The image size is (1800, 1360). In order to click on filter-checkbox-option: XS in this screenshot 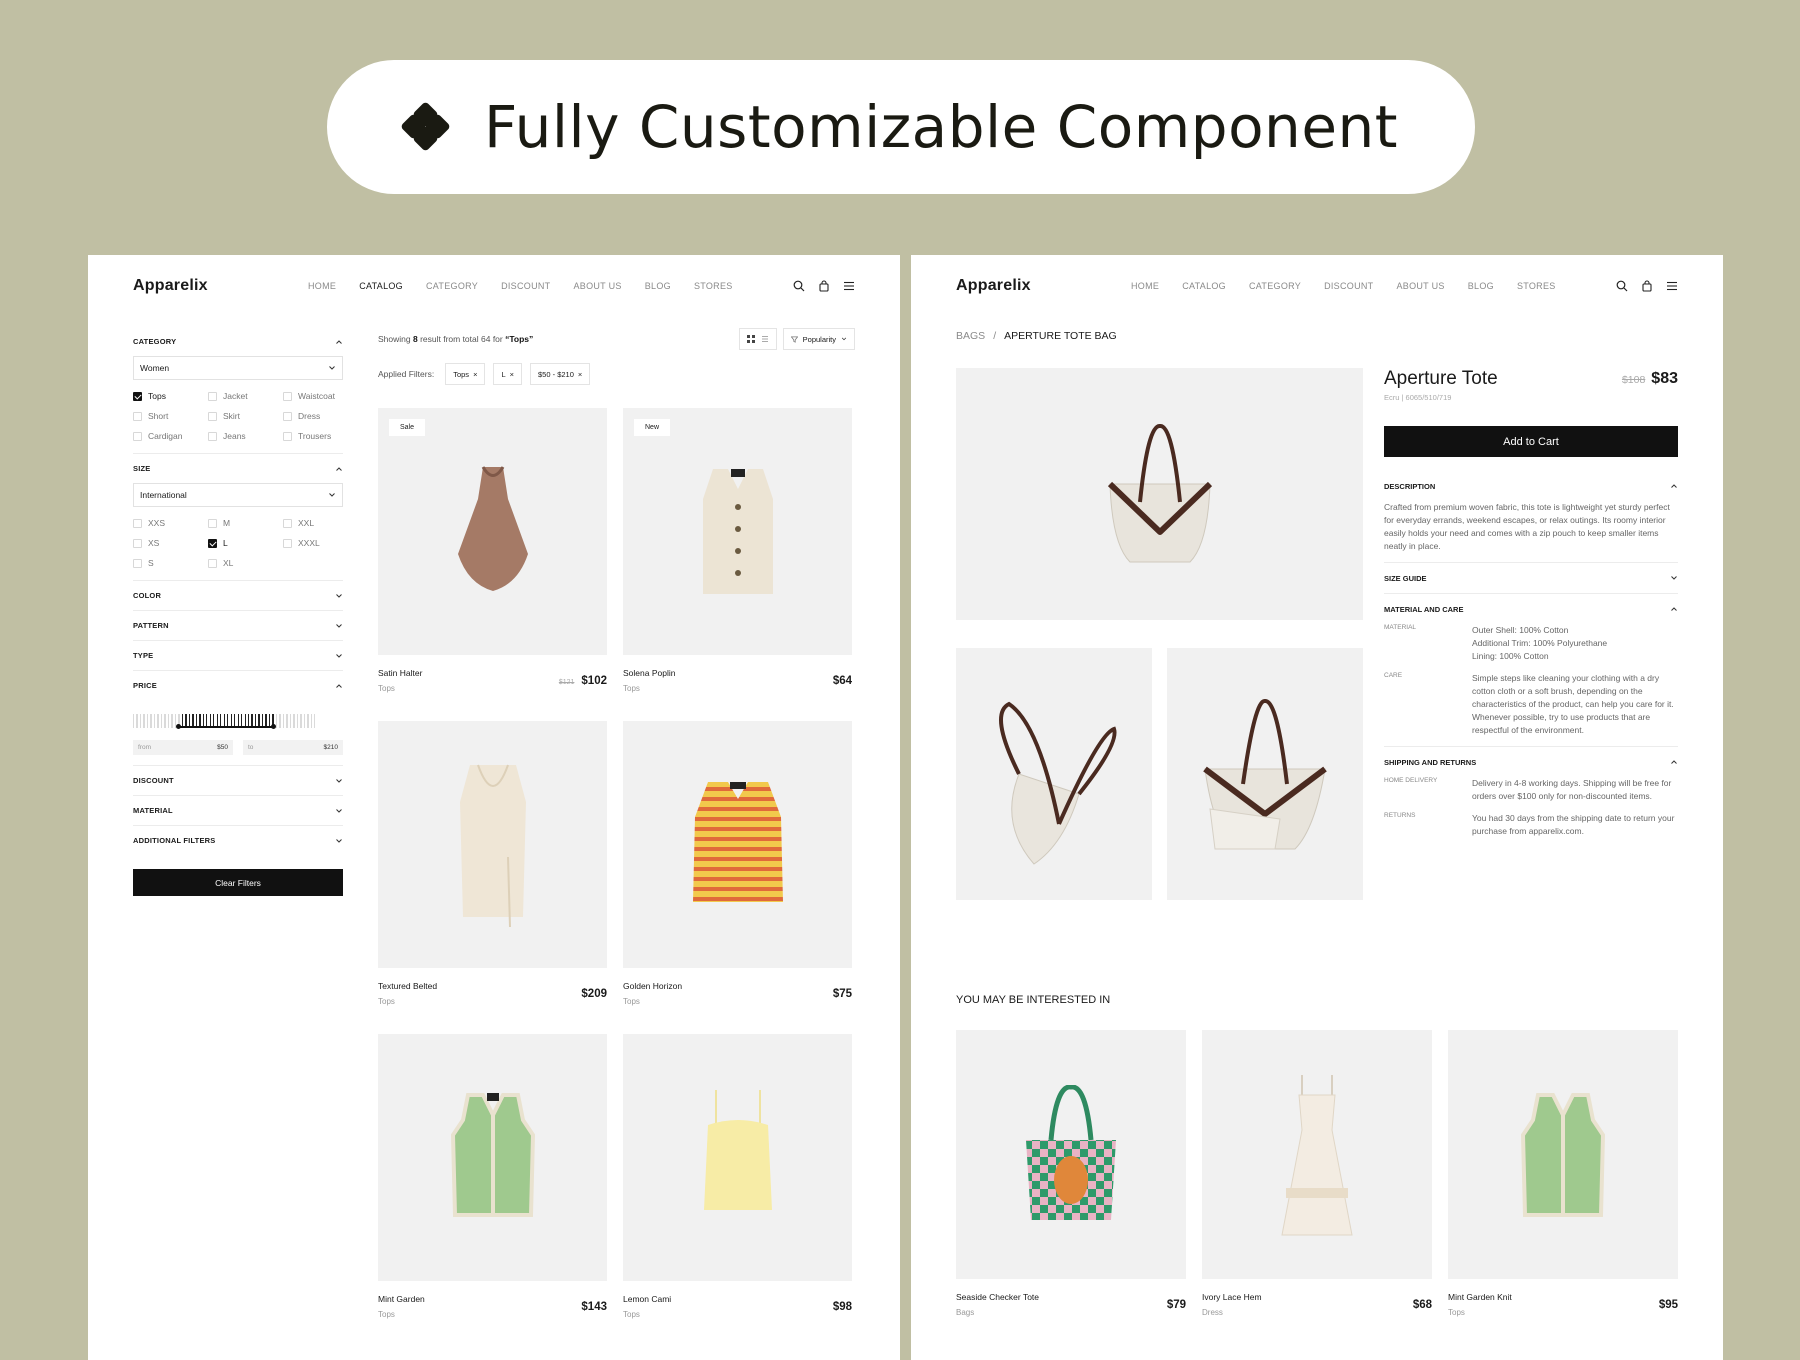, I will do `click(170, 543)`.